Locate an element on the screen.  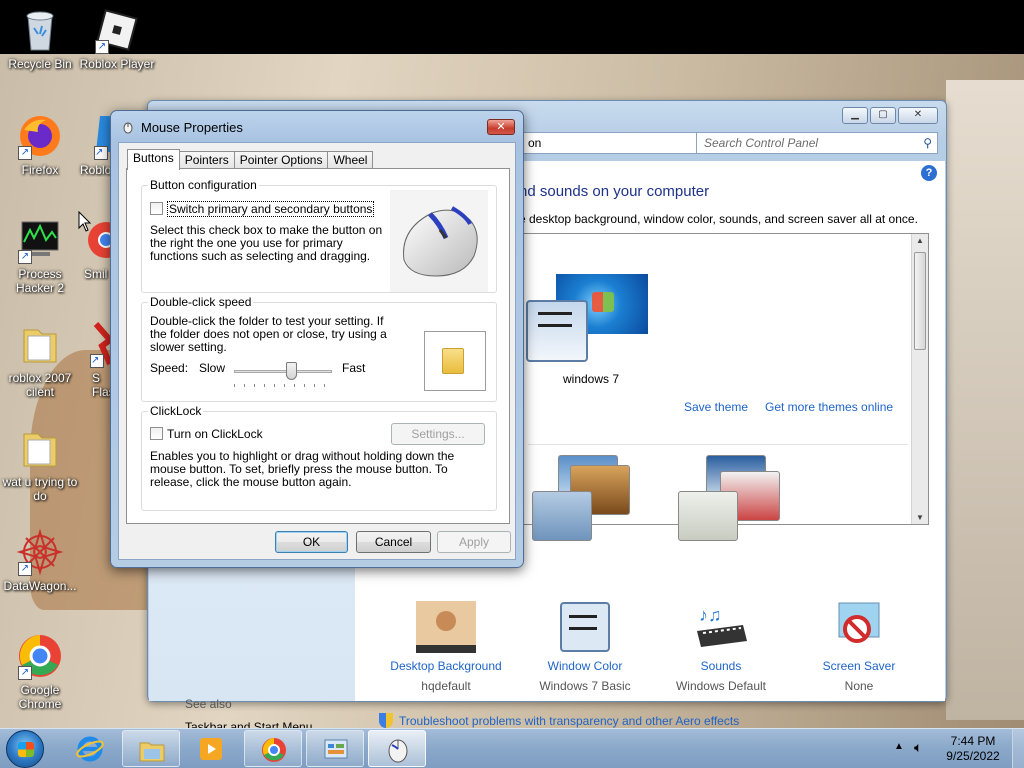
window-controls: ▁ ▢ ✕ is located at coordinates (890, 115).